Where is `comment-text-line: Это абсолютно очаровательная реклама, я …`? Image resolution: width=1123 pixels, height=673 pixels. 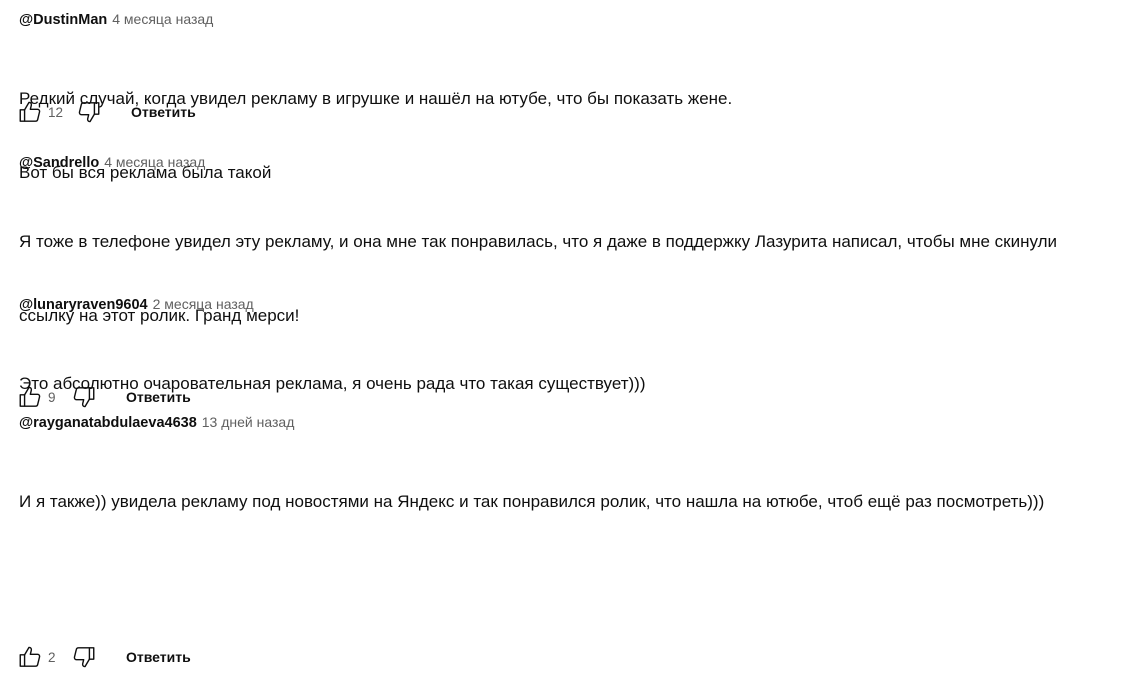
comment-text-line: Это абсолютно очаровательная реклама, я … is located at coordinates (332, 383).